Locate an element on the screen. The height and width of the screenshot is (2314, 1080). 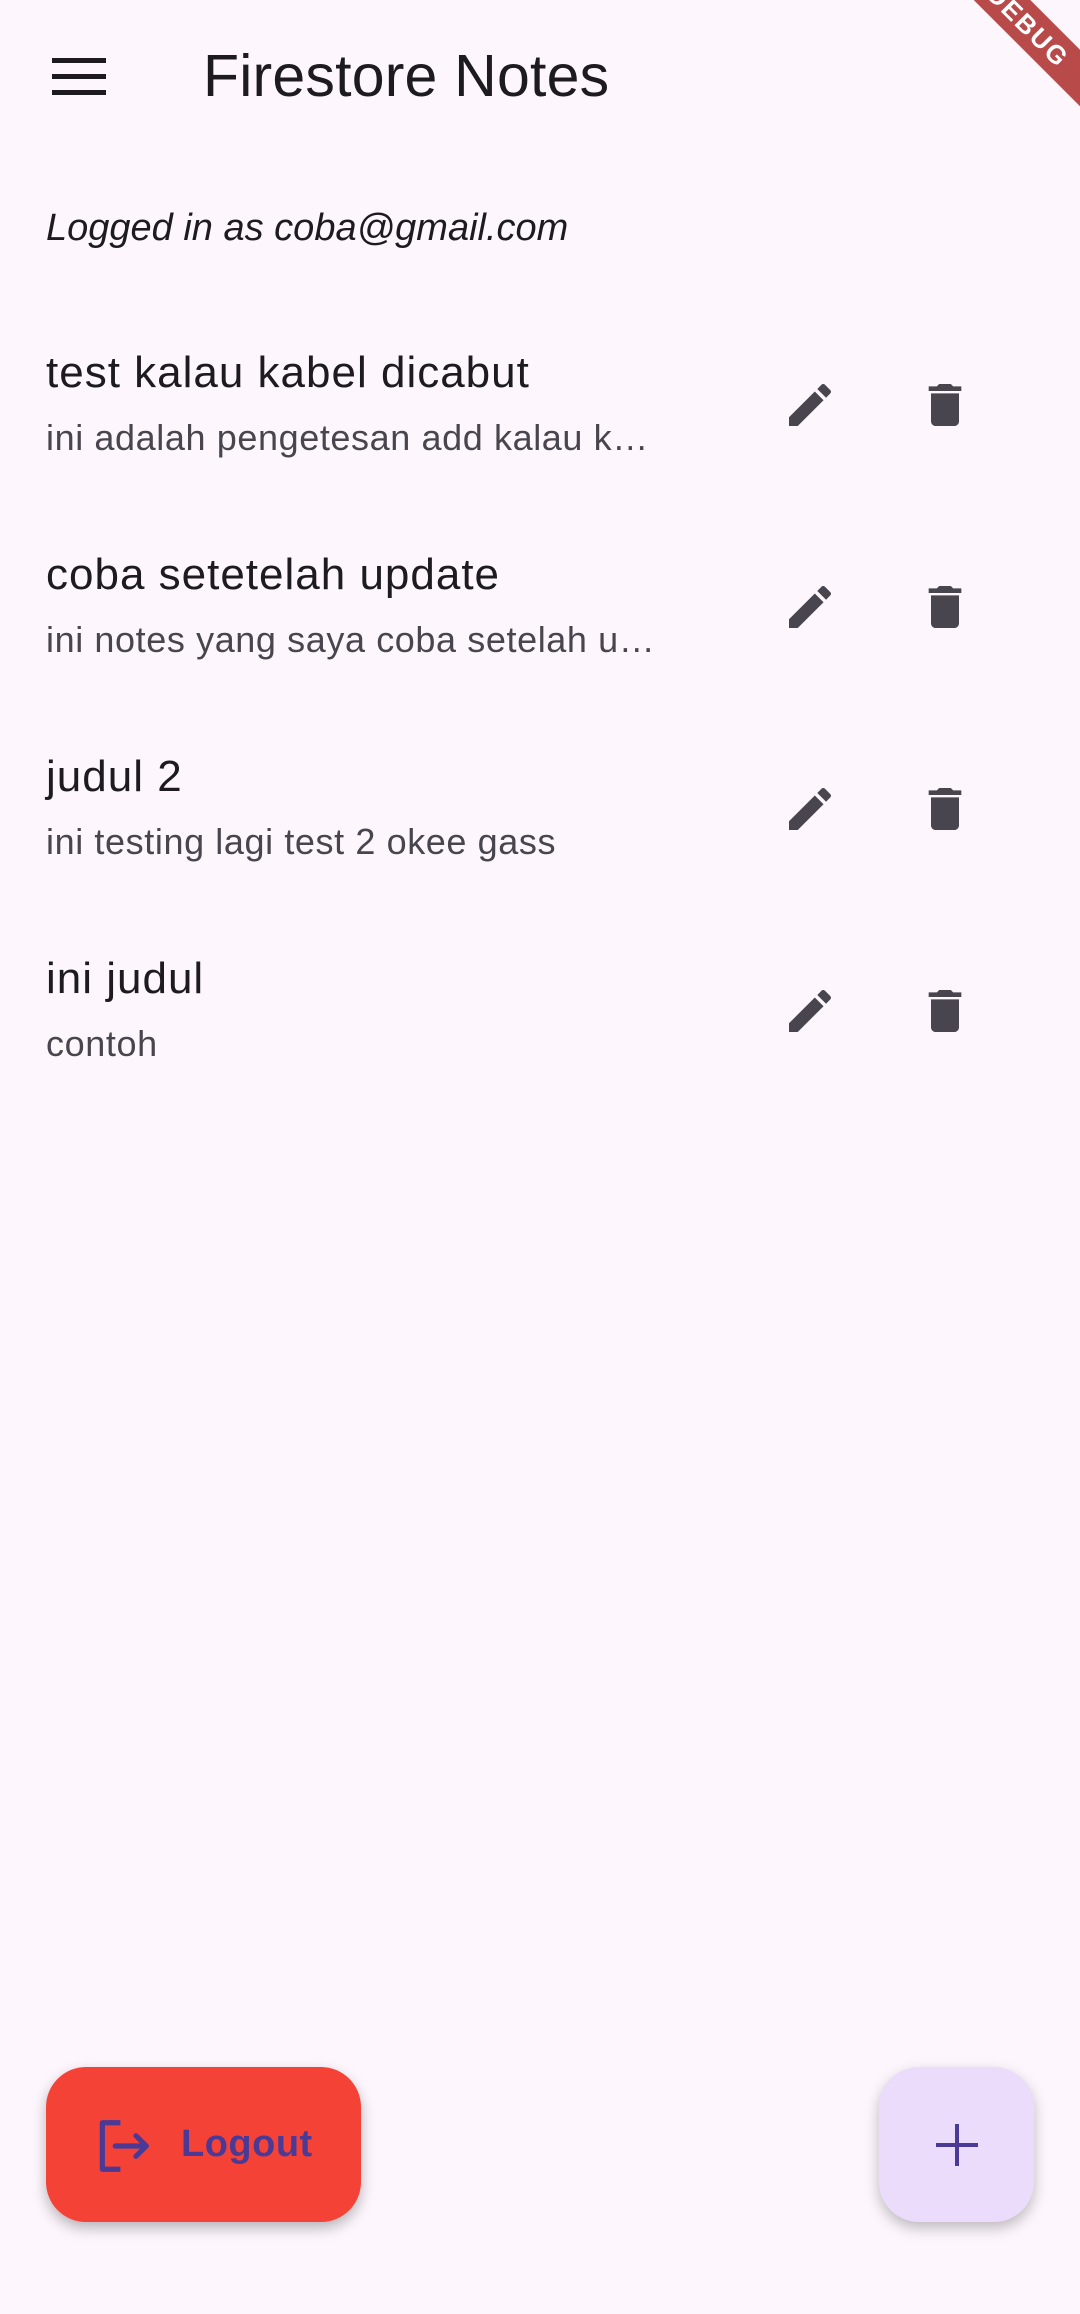
app-bar: Firestore Notes is located at coordinates (540, 77).